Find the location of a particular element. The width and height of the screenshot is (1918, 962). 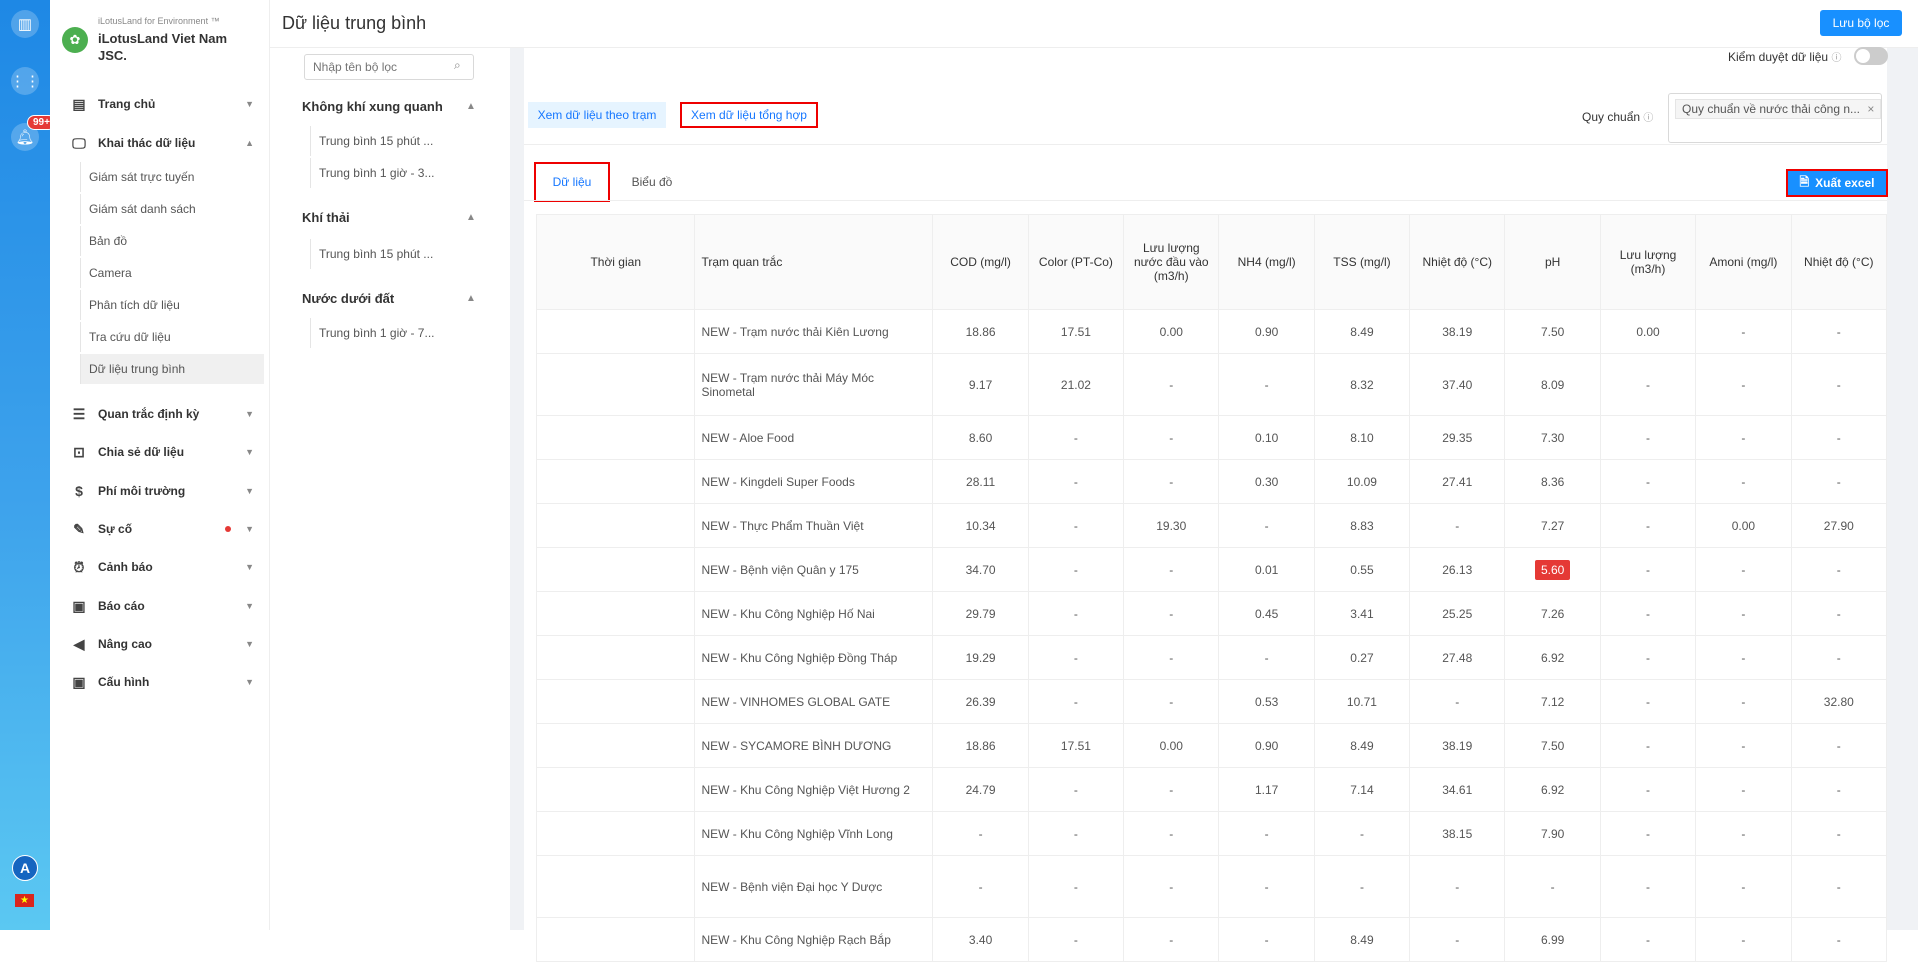

sidebar-item-report: ▣ Báo cáo ▼ is located at coordinates (160, 606).